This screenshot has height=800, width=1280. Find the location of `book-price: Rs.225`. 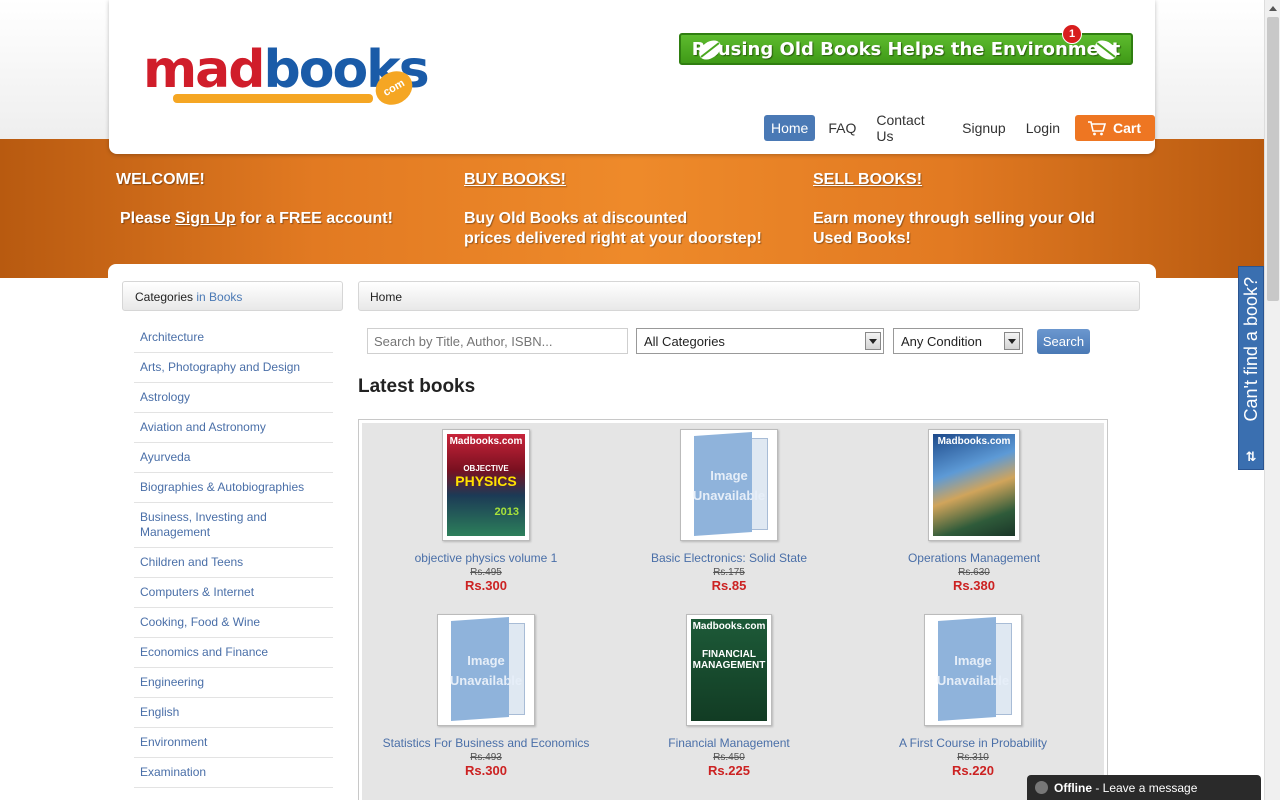

book-price: Rs.225 is located at coordinates (729, 770).